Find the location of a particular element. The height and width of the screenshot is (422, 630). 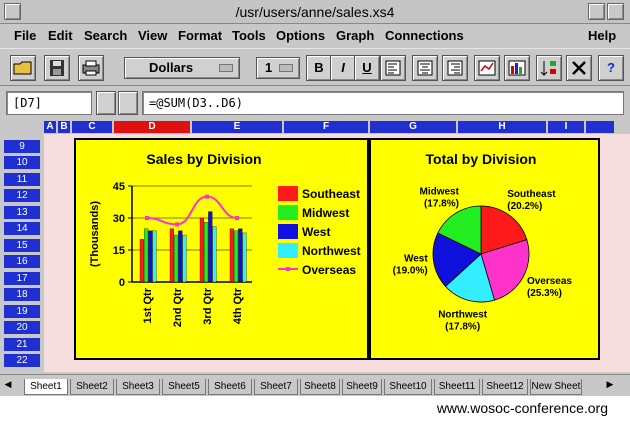

tab-sheet11: Sheet11 is located at coordinates (457, 387).